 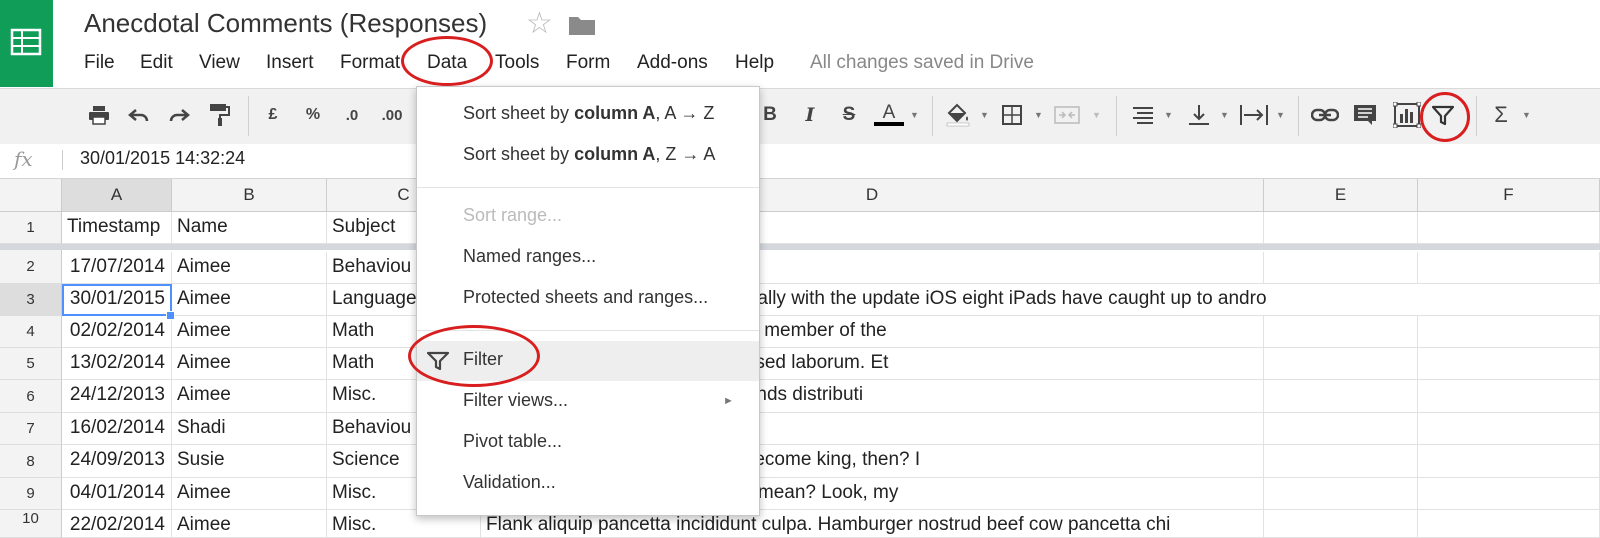 I want to click on insert-comment-icon, so click(x=1365, y=115).